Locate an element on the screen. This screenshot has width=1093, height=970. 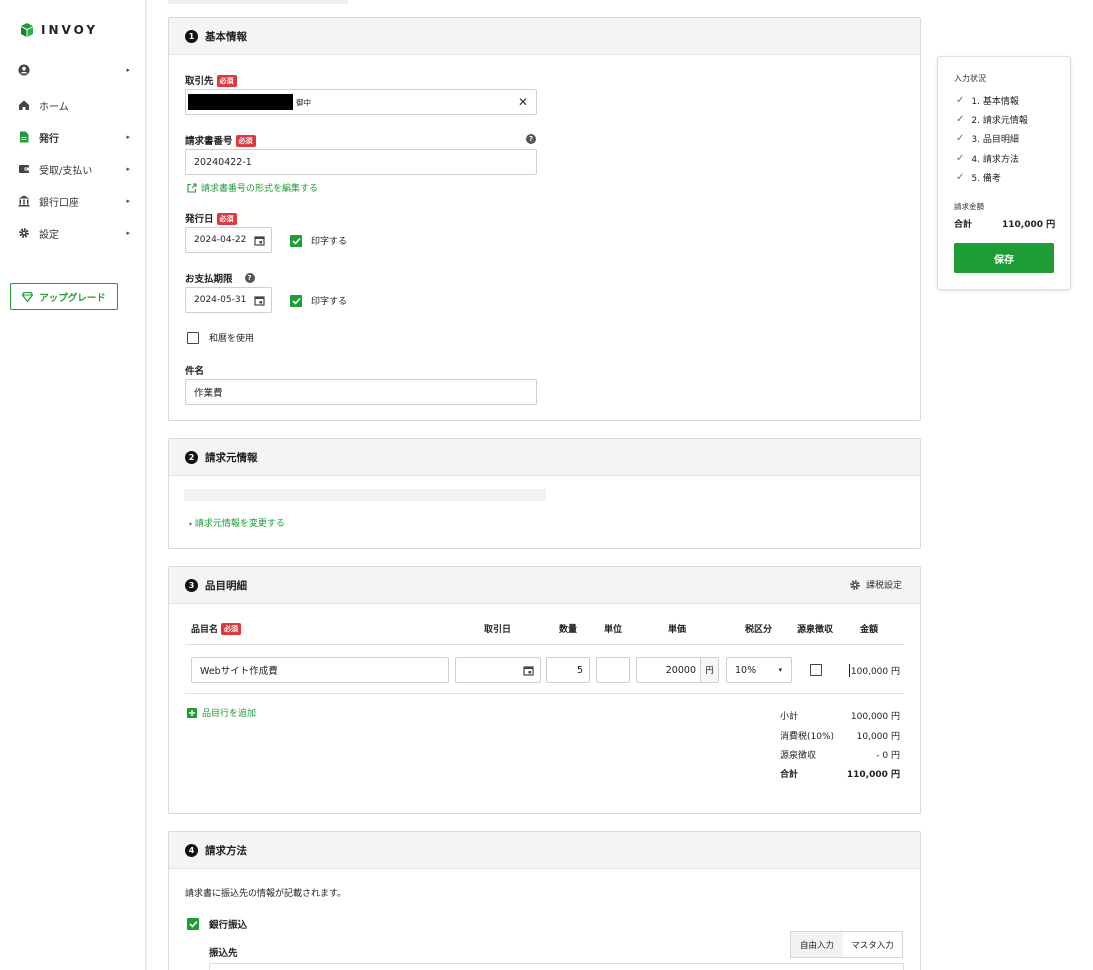
status-step-4: ✓ 4. 請求方法 is located at coordinates (987, 158).